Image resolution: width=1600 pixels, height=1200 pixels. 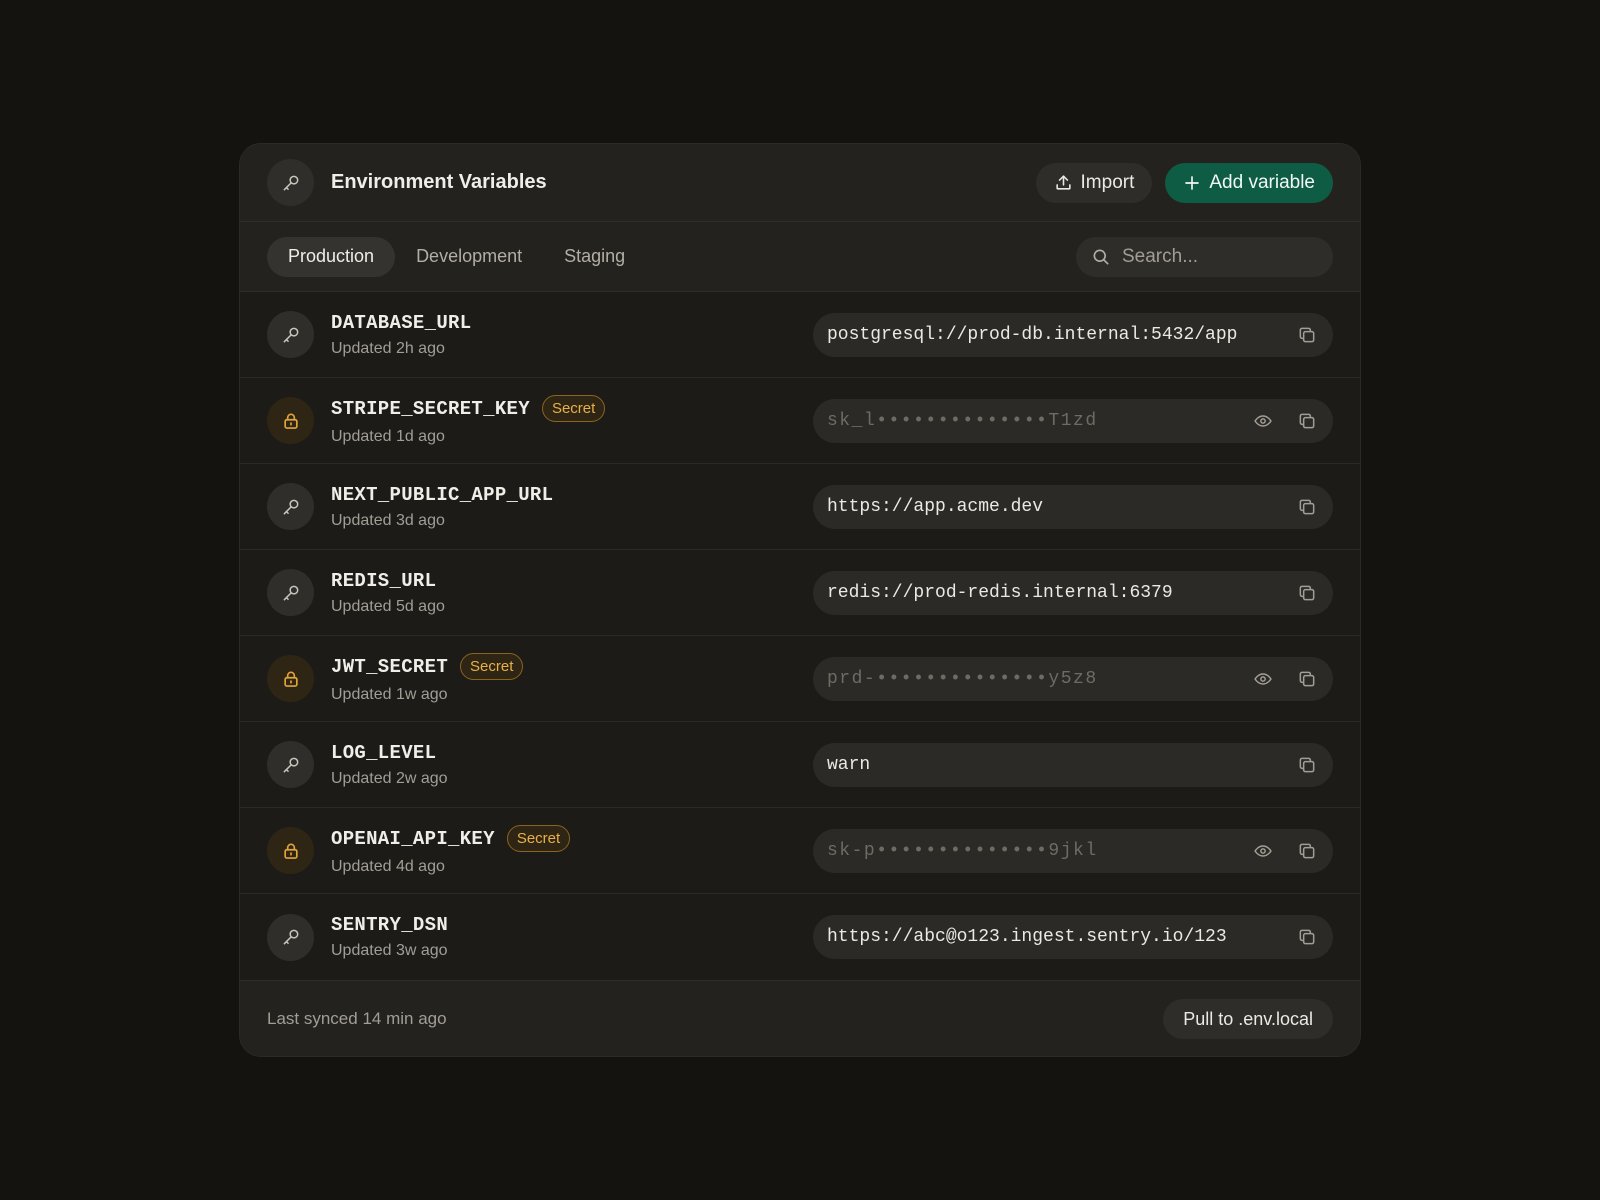 I want to click on variable-value: postgresql://prod-db.internal:5432/app, so click(x=1032, y=334).